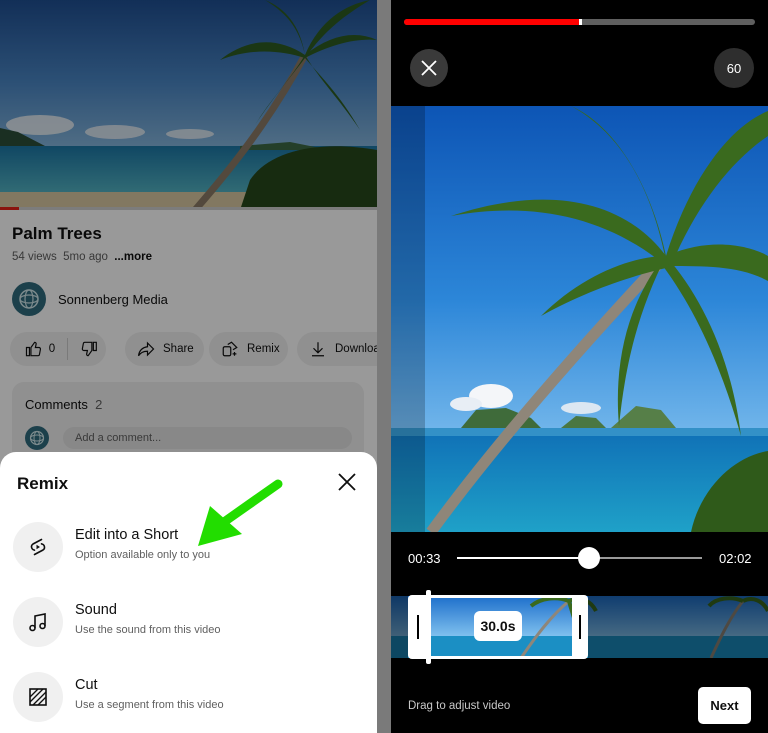 Image resolution: width=768 pixels, height=733 pixels. I want to click on scrubber-track, so click(579, 558).